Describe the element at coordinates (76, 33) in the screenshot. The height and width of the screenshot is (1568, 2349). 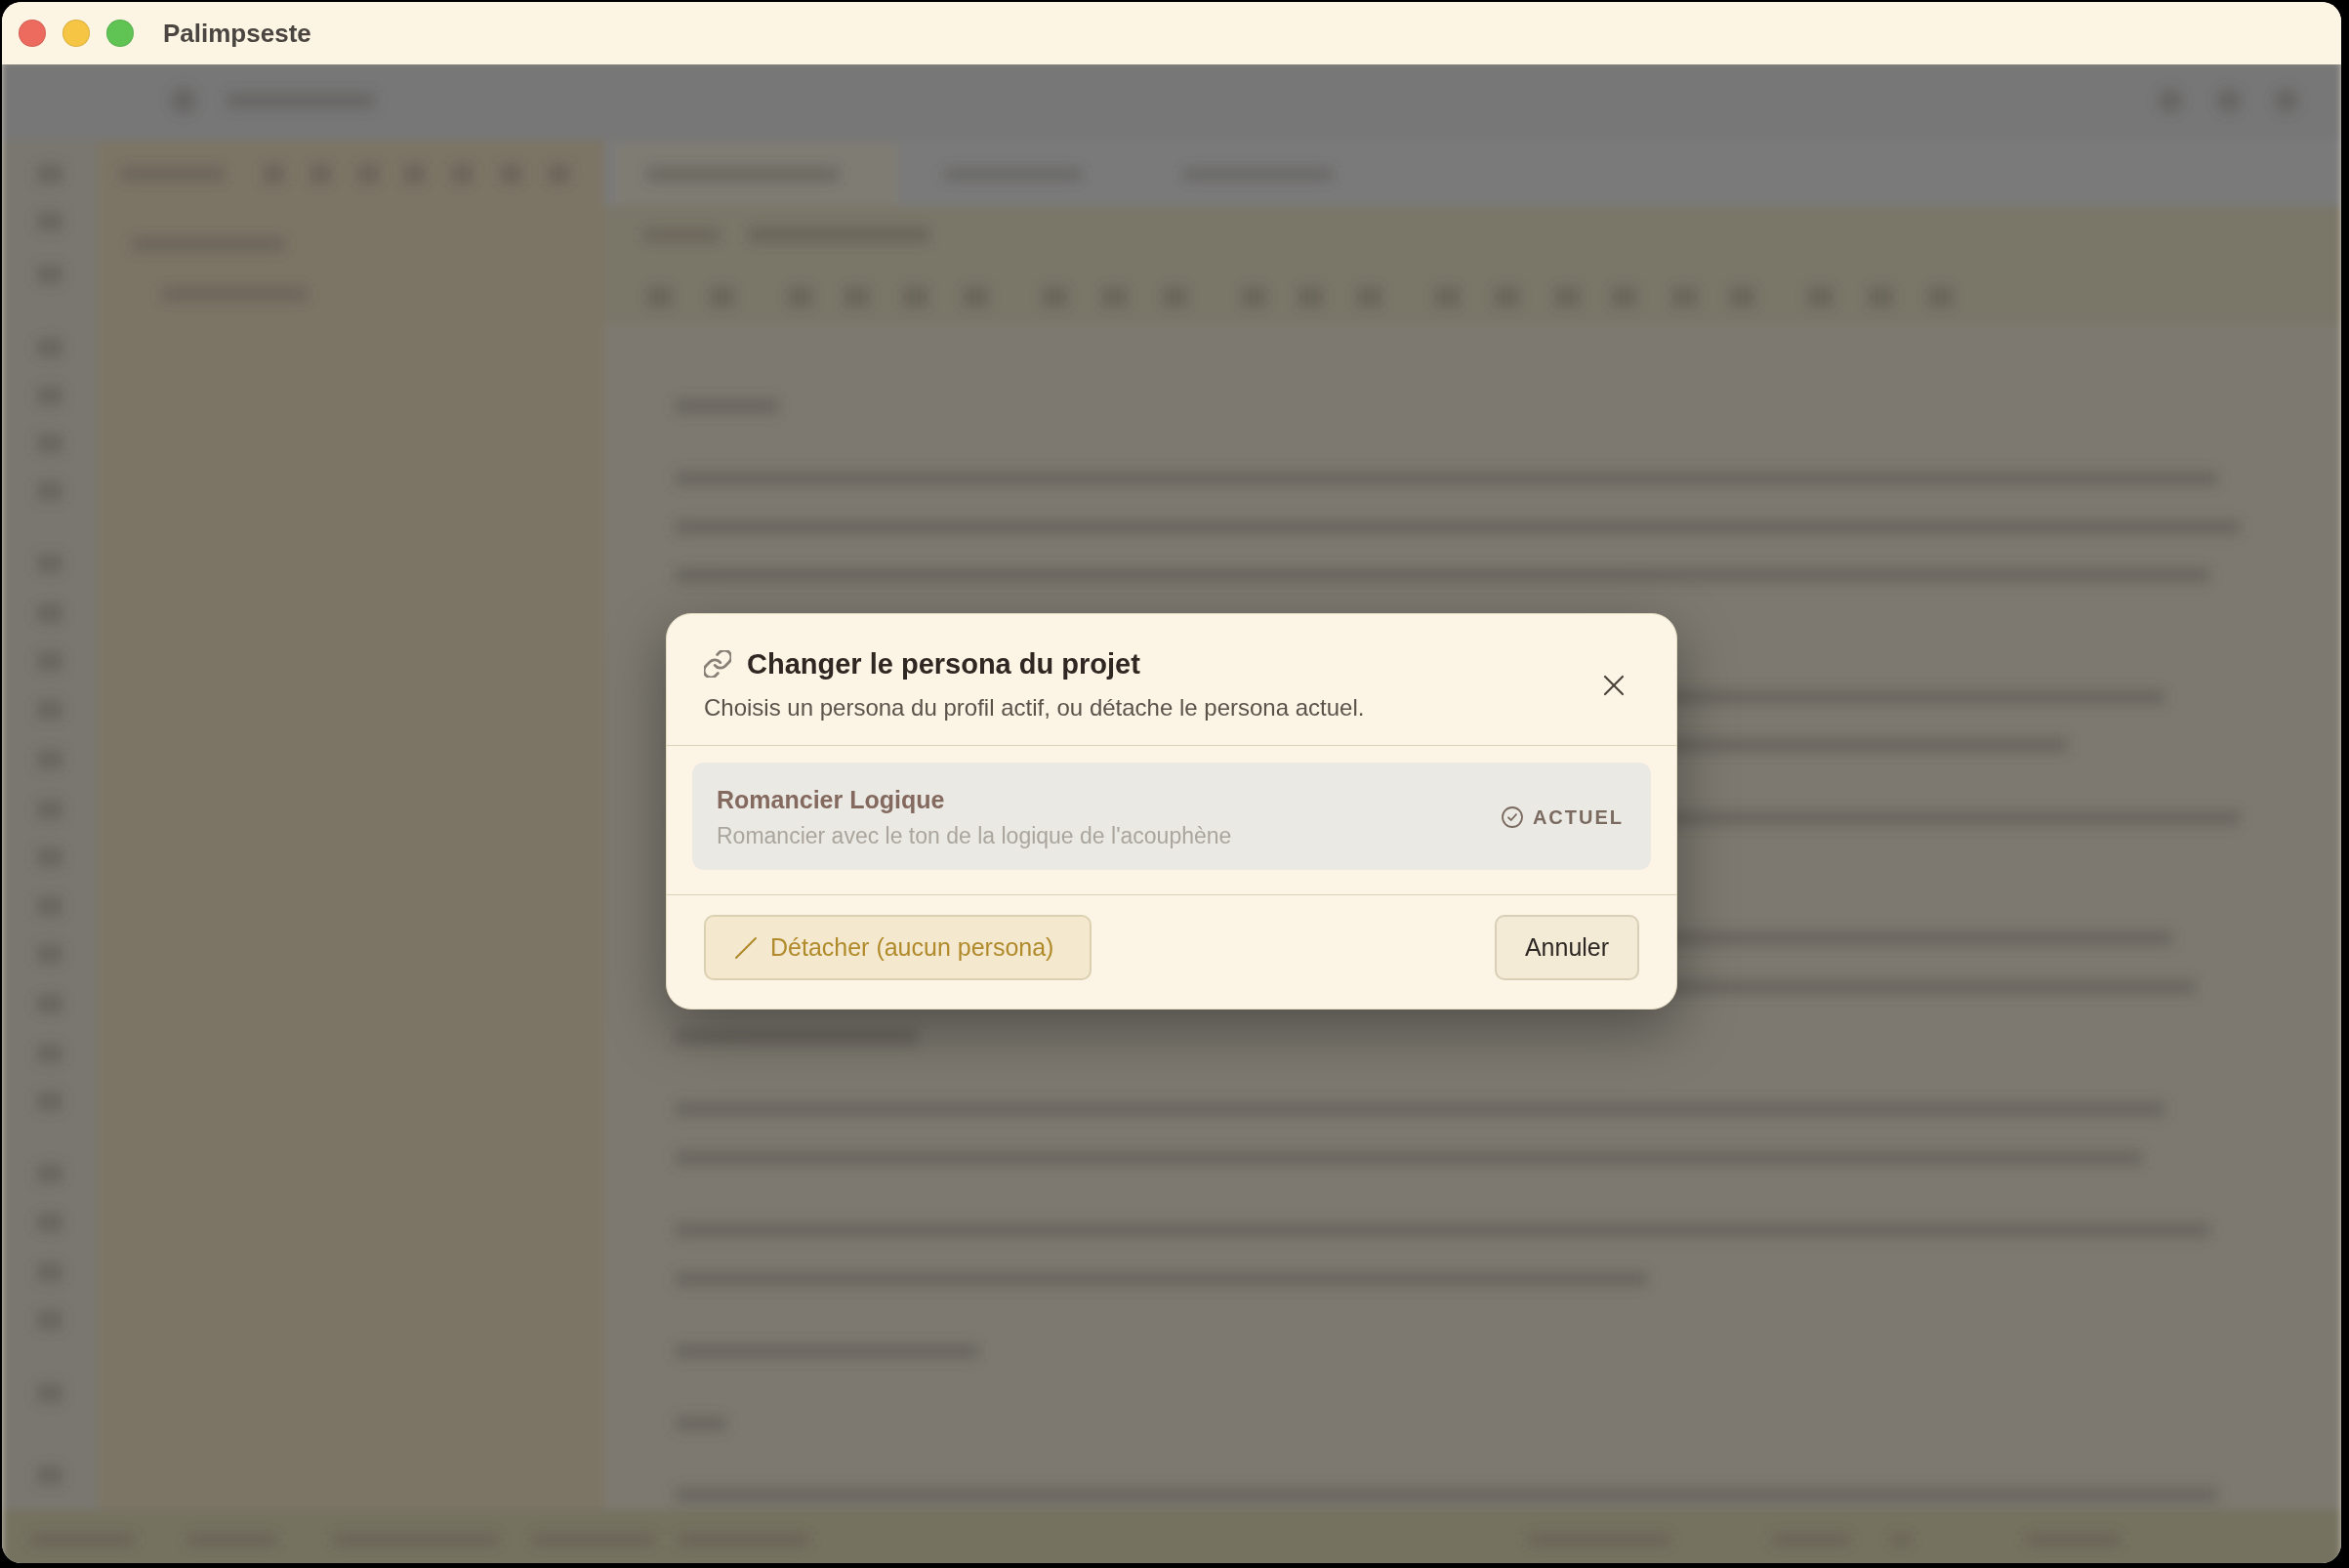
I see `minimize-button` at that location.